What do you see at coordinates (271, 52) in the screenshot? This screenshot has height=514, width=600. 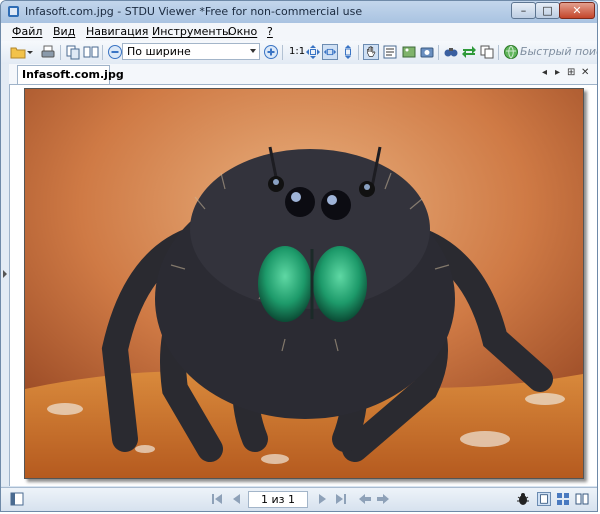 I see `zoom-in-icon` at bounding box center [271, 52].